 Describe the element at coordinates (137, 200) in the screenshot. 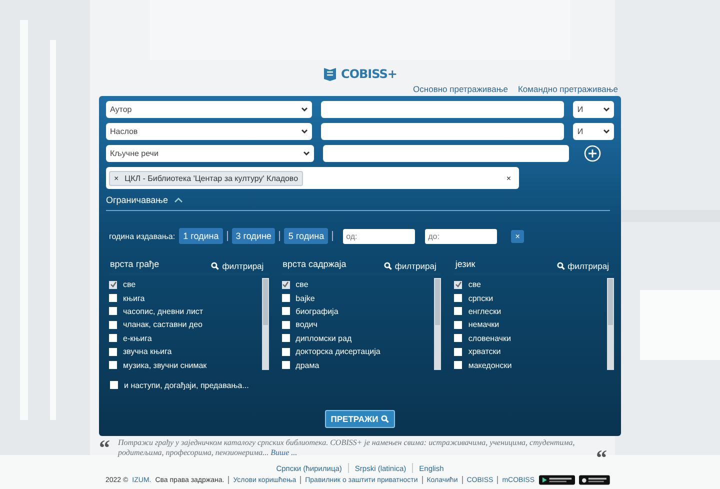

I see `restrict-title: Ограничавање` at that location.